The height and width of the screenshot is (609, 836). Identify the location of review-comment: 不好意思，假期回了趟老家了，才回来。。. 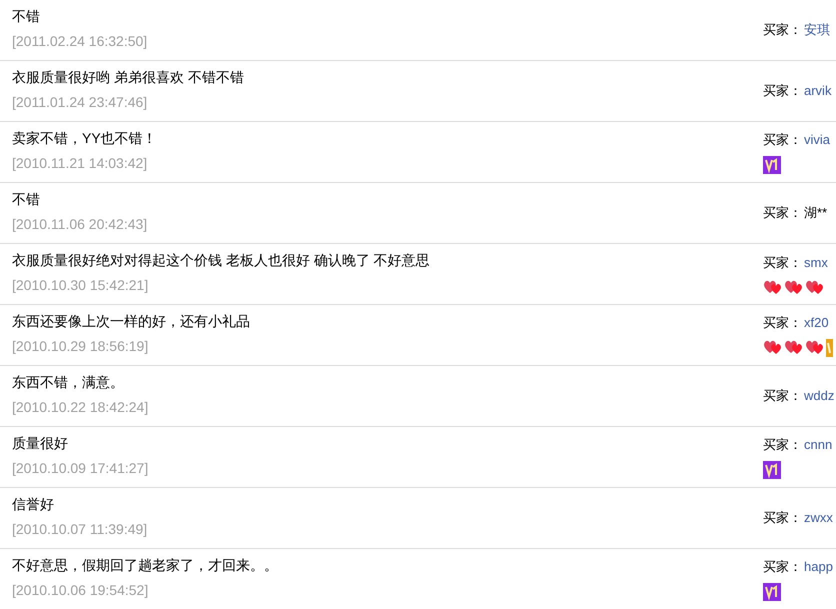
(145, 565).